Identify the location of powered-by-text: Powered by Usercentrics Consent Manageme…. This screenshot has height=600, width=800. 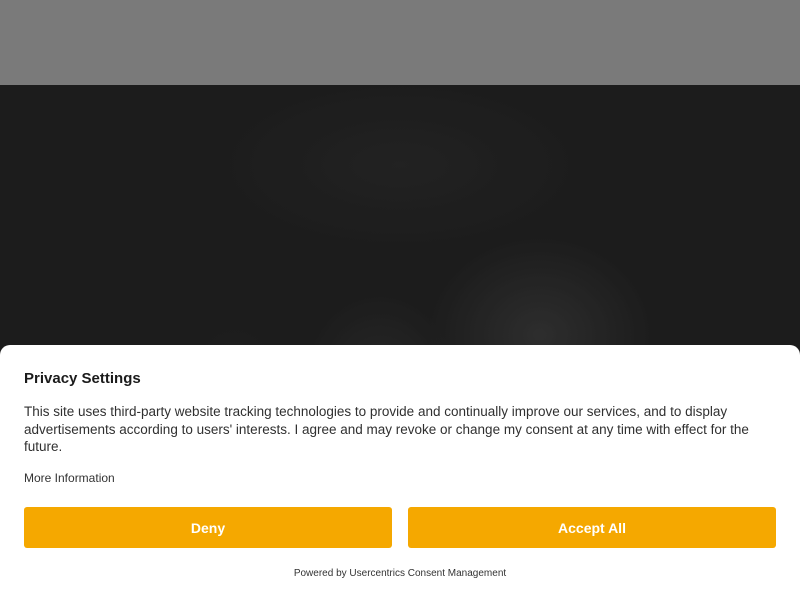
(400, 573).